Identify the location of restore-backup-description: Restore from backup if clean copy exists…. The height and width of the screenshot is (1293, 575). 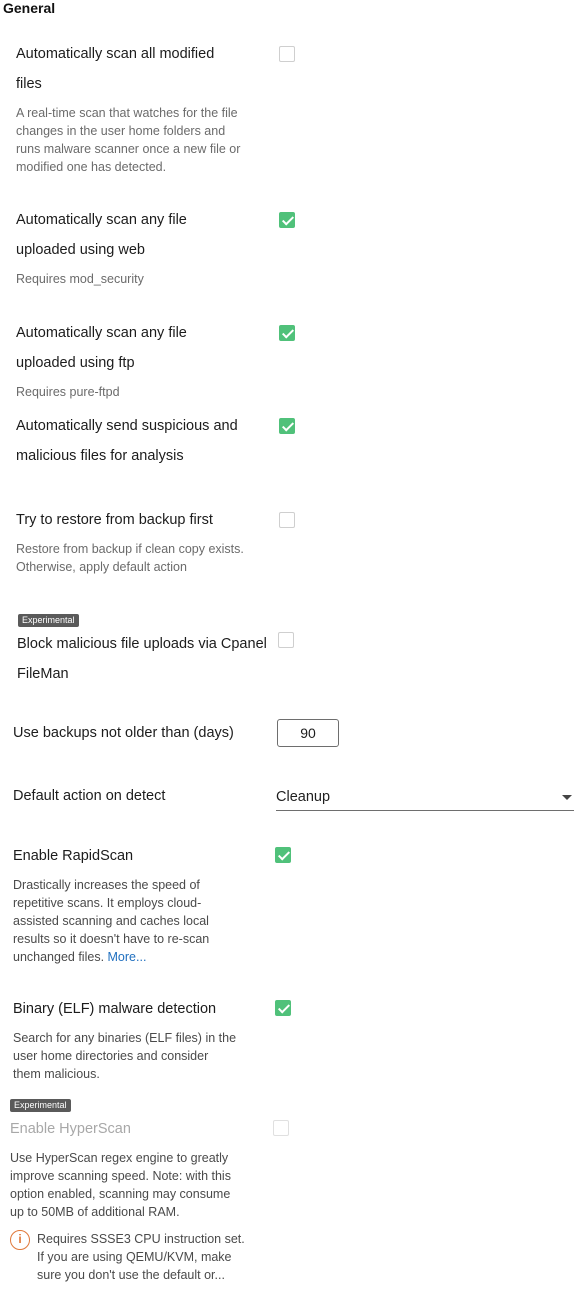
(130, 558).